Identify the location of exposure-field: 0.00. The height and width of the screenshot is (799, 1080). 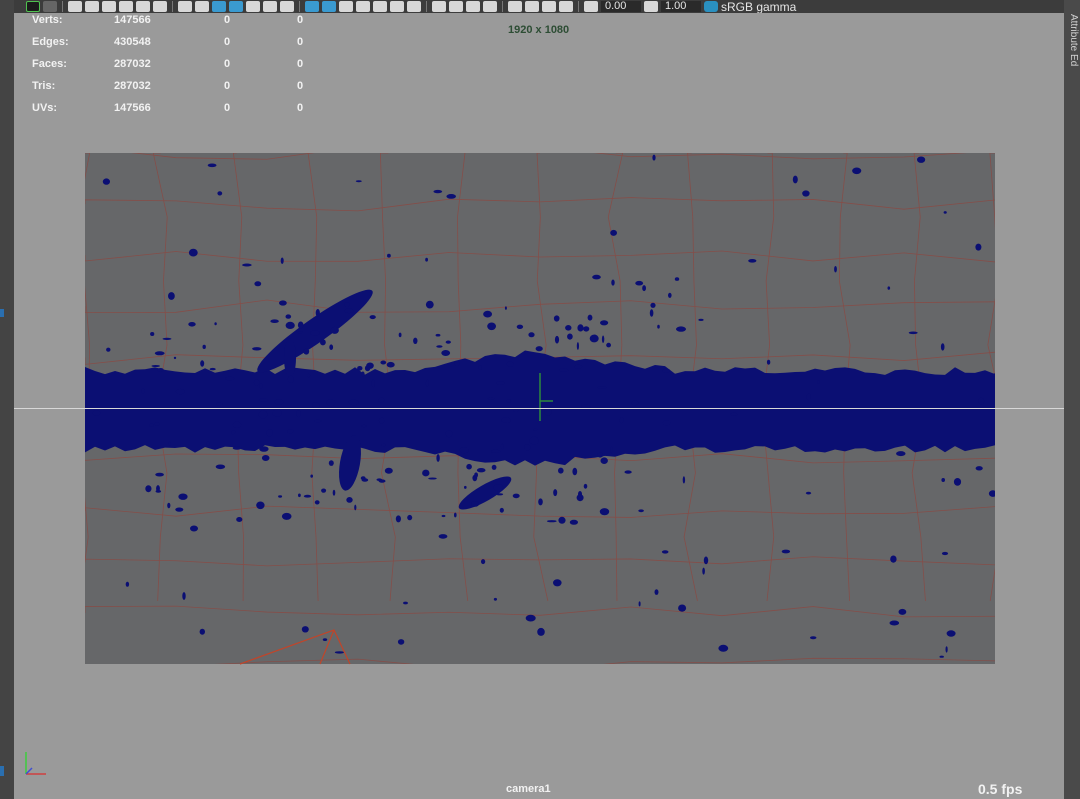
(621, 6).